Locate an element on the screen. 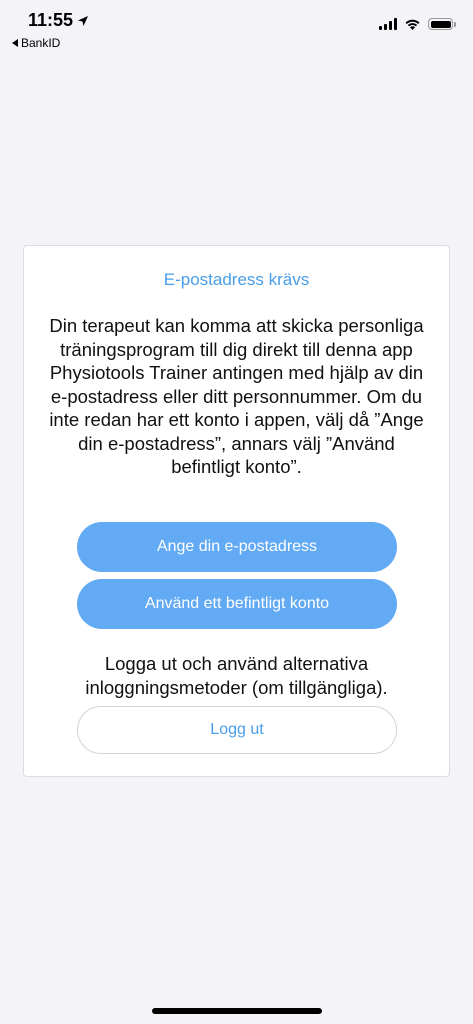  card-title: E-postadress krävs is located at coordinates (236, 279).